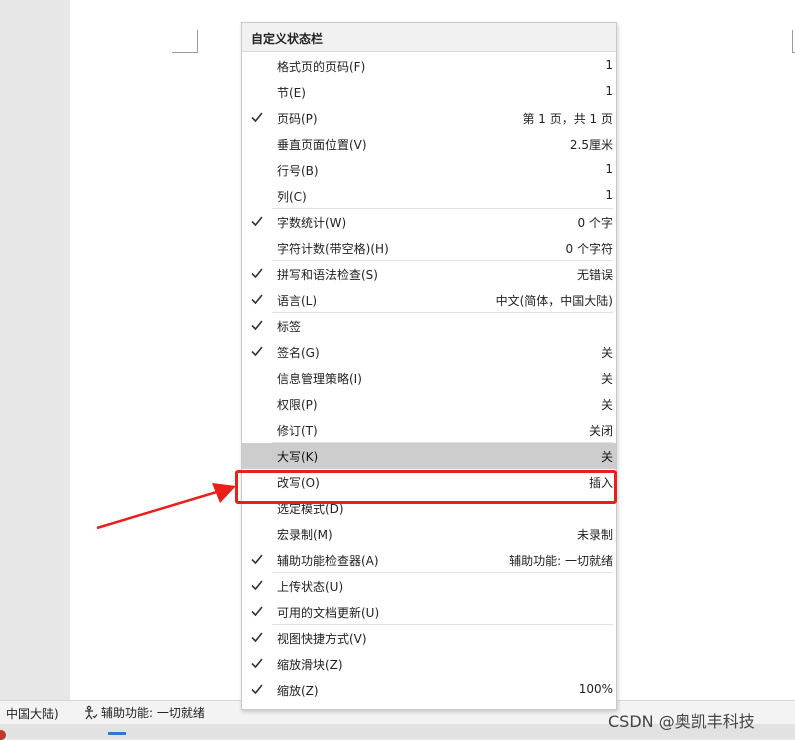  Describe the element at coordinates (297, 431) in the screenshot. I see `menu-item-label: 修订(T)` at that location.